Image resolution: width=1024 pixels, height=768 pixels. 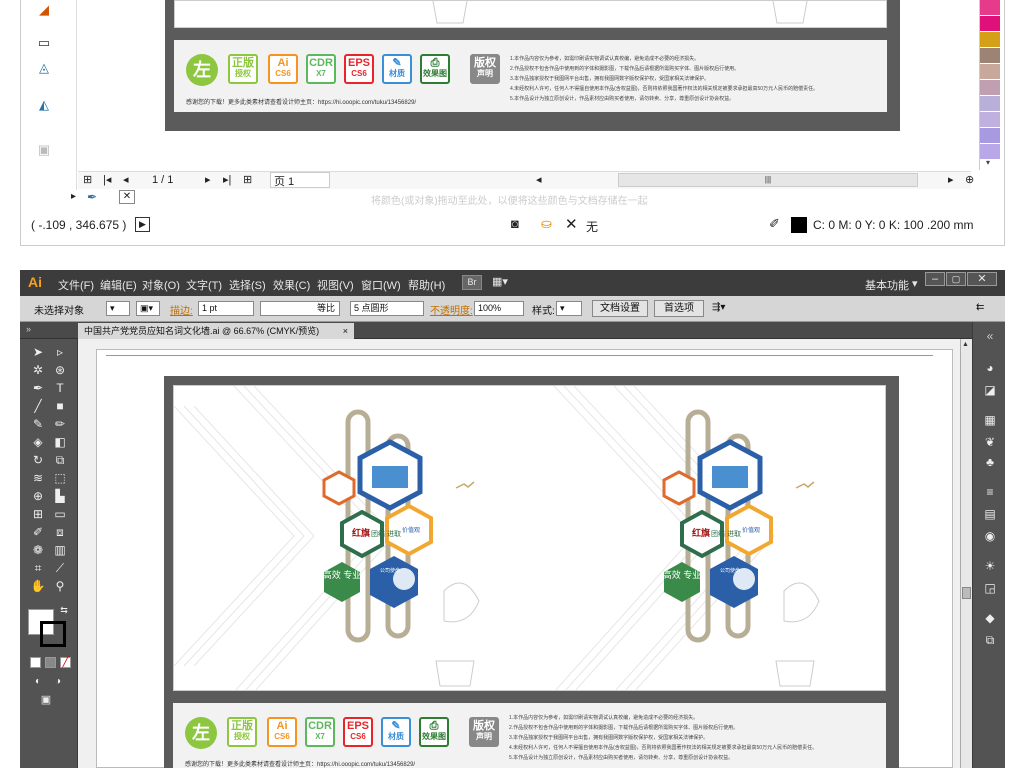 I want to click on first-page-icon: |◂, so click(x=107, y=179).